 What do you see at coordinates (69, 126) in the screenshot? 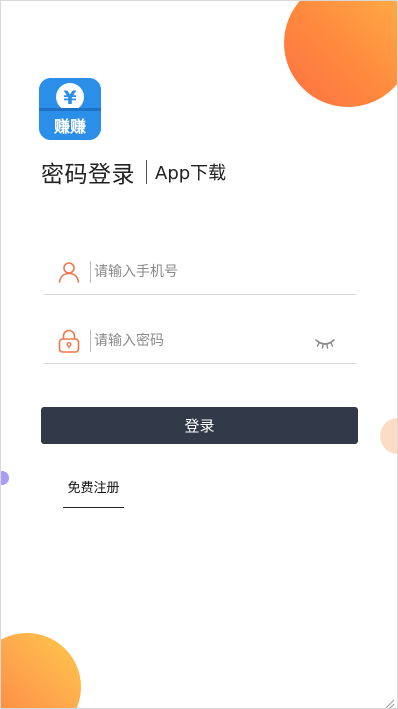
I see `svg-text: 赚赚` at bounding box center [69, 126].